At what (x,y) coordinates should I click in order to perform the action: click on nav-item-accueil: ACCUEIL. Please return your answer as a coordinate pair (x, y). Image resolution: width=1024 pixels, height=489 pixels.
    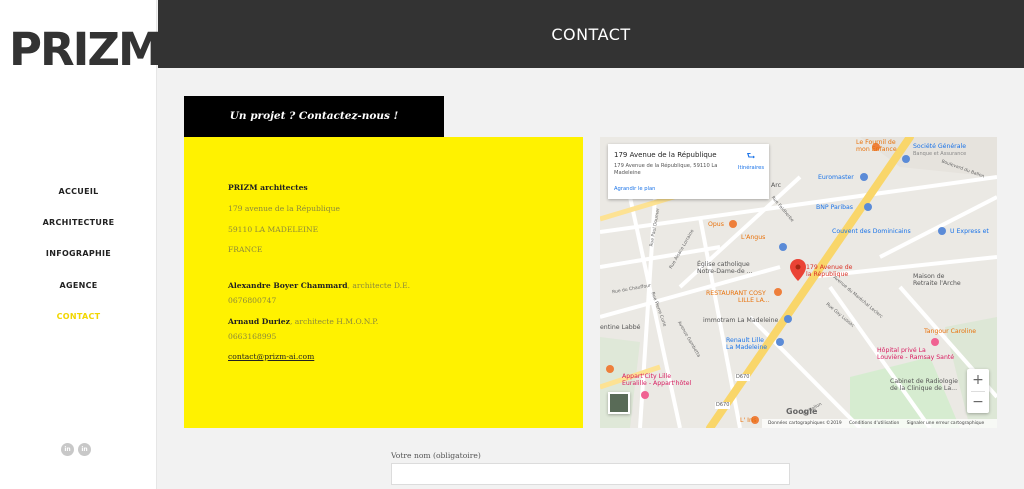
    Looking at the image, I should click on (78, 198).